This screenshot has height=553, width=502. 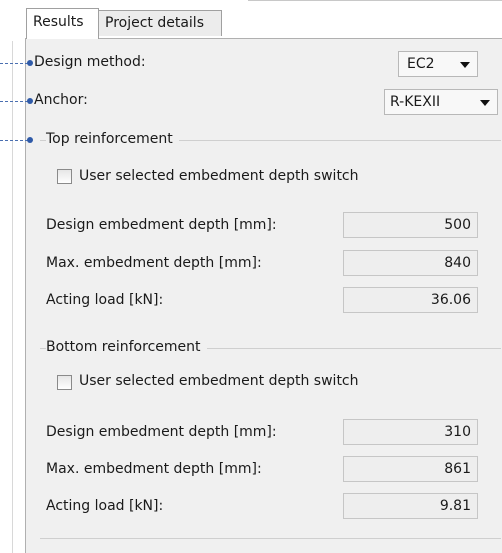 What do you see at coordinates (30, 101) in the screenshot?
I see `anchor-leader-dot` at bounding box center [30, 101].